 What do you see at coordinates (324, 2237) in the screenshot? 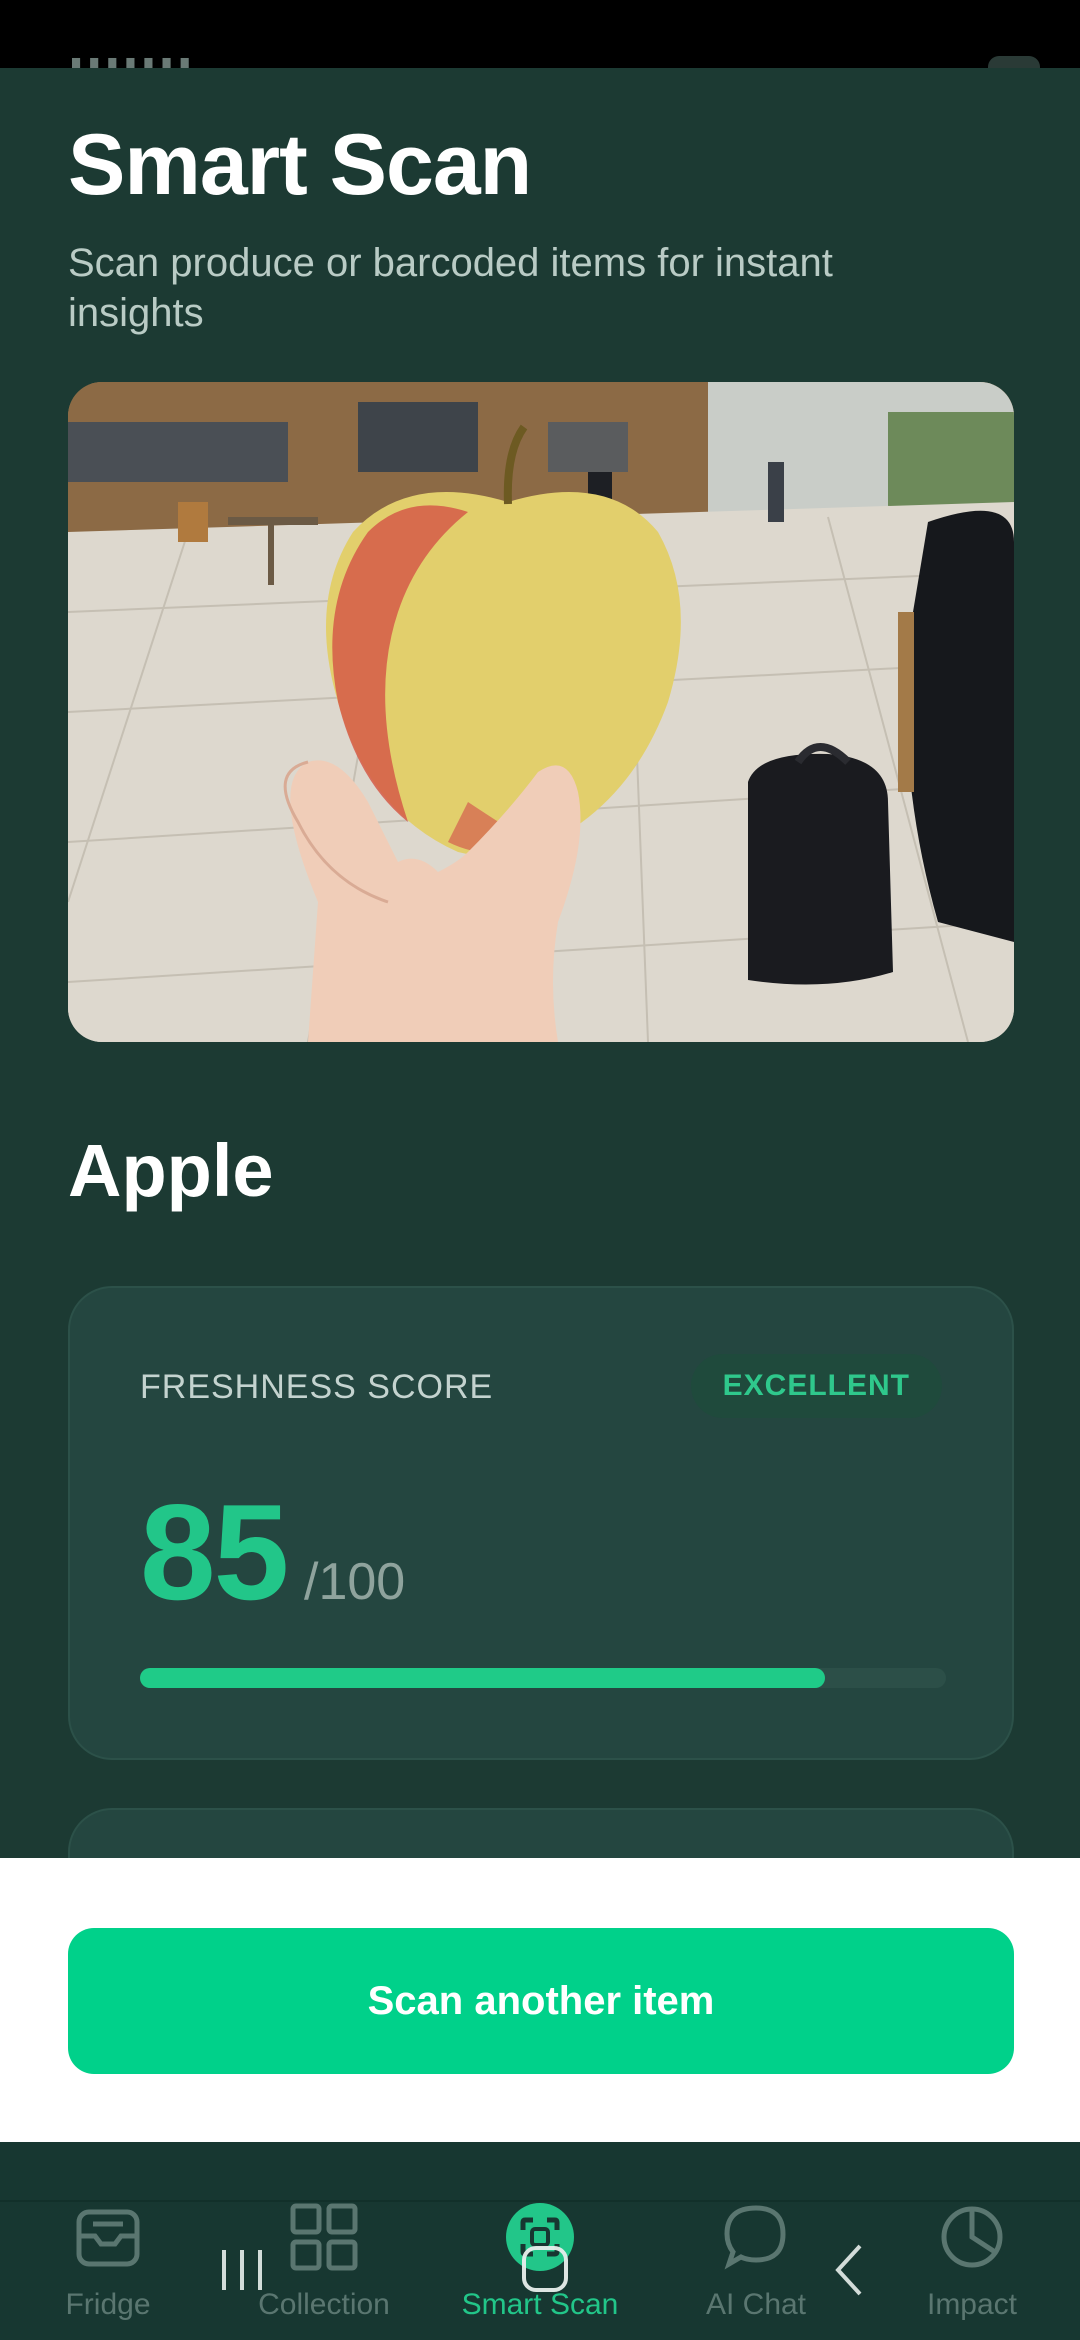
I see `grid-icon` at bounding box center [324, 2237].